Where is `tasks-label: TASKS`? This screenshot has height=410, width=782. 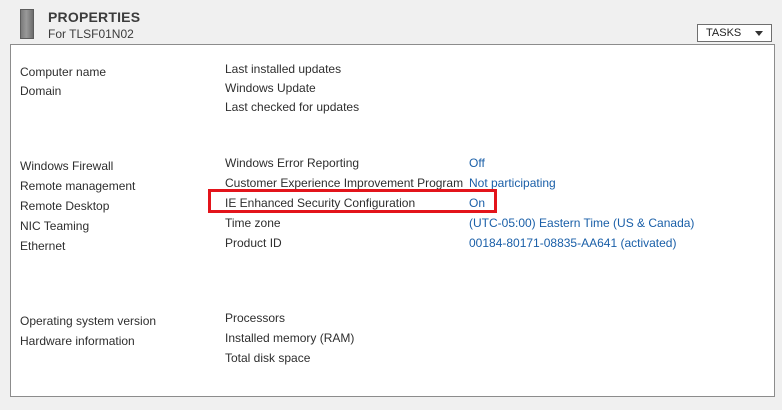
tasks-label: TASKS is located at coordinates (724, 33).